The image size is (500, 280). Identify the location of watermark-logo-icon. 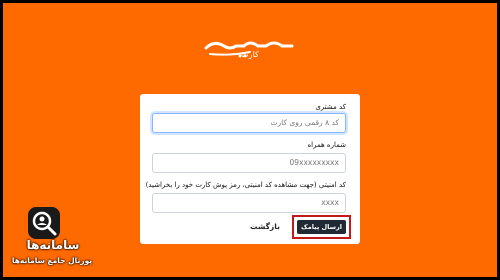
(44, 223).